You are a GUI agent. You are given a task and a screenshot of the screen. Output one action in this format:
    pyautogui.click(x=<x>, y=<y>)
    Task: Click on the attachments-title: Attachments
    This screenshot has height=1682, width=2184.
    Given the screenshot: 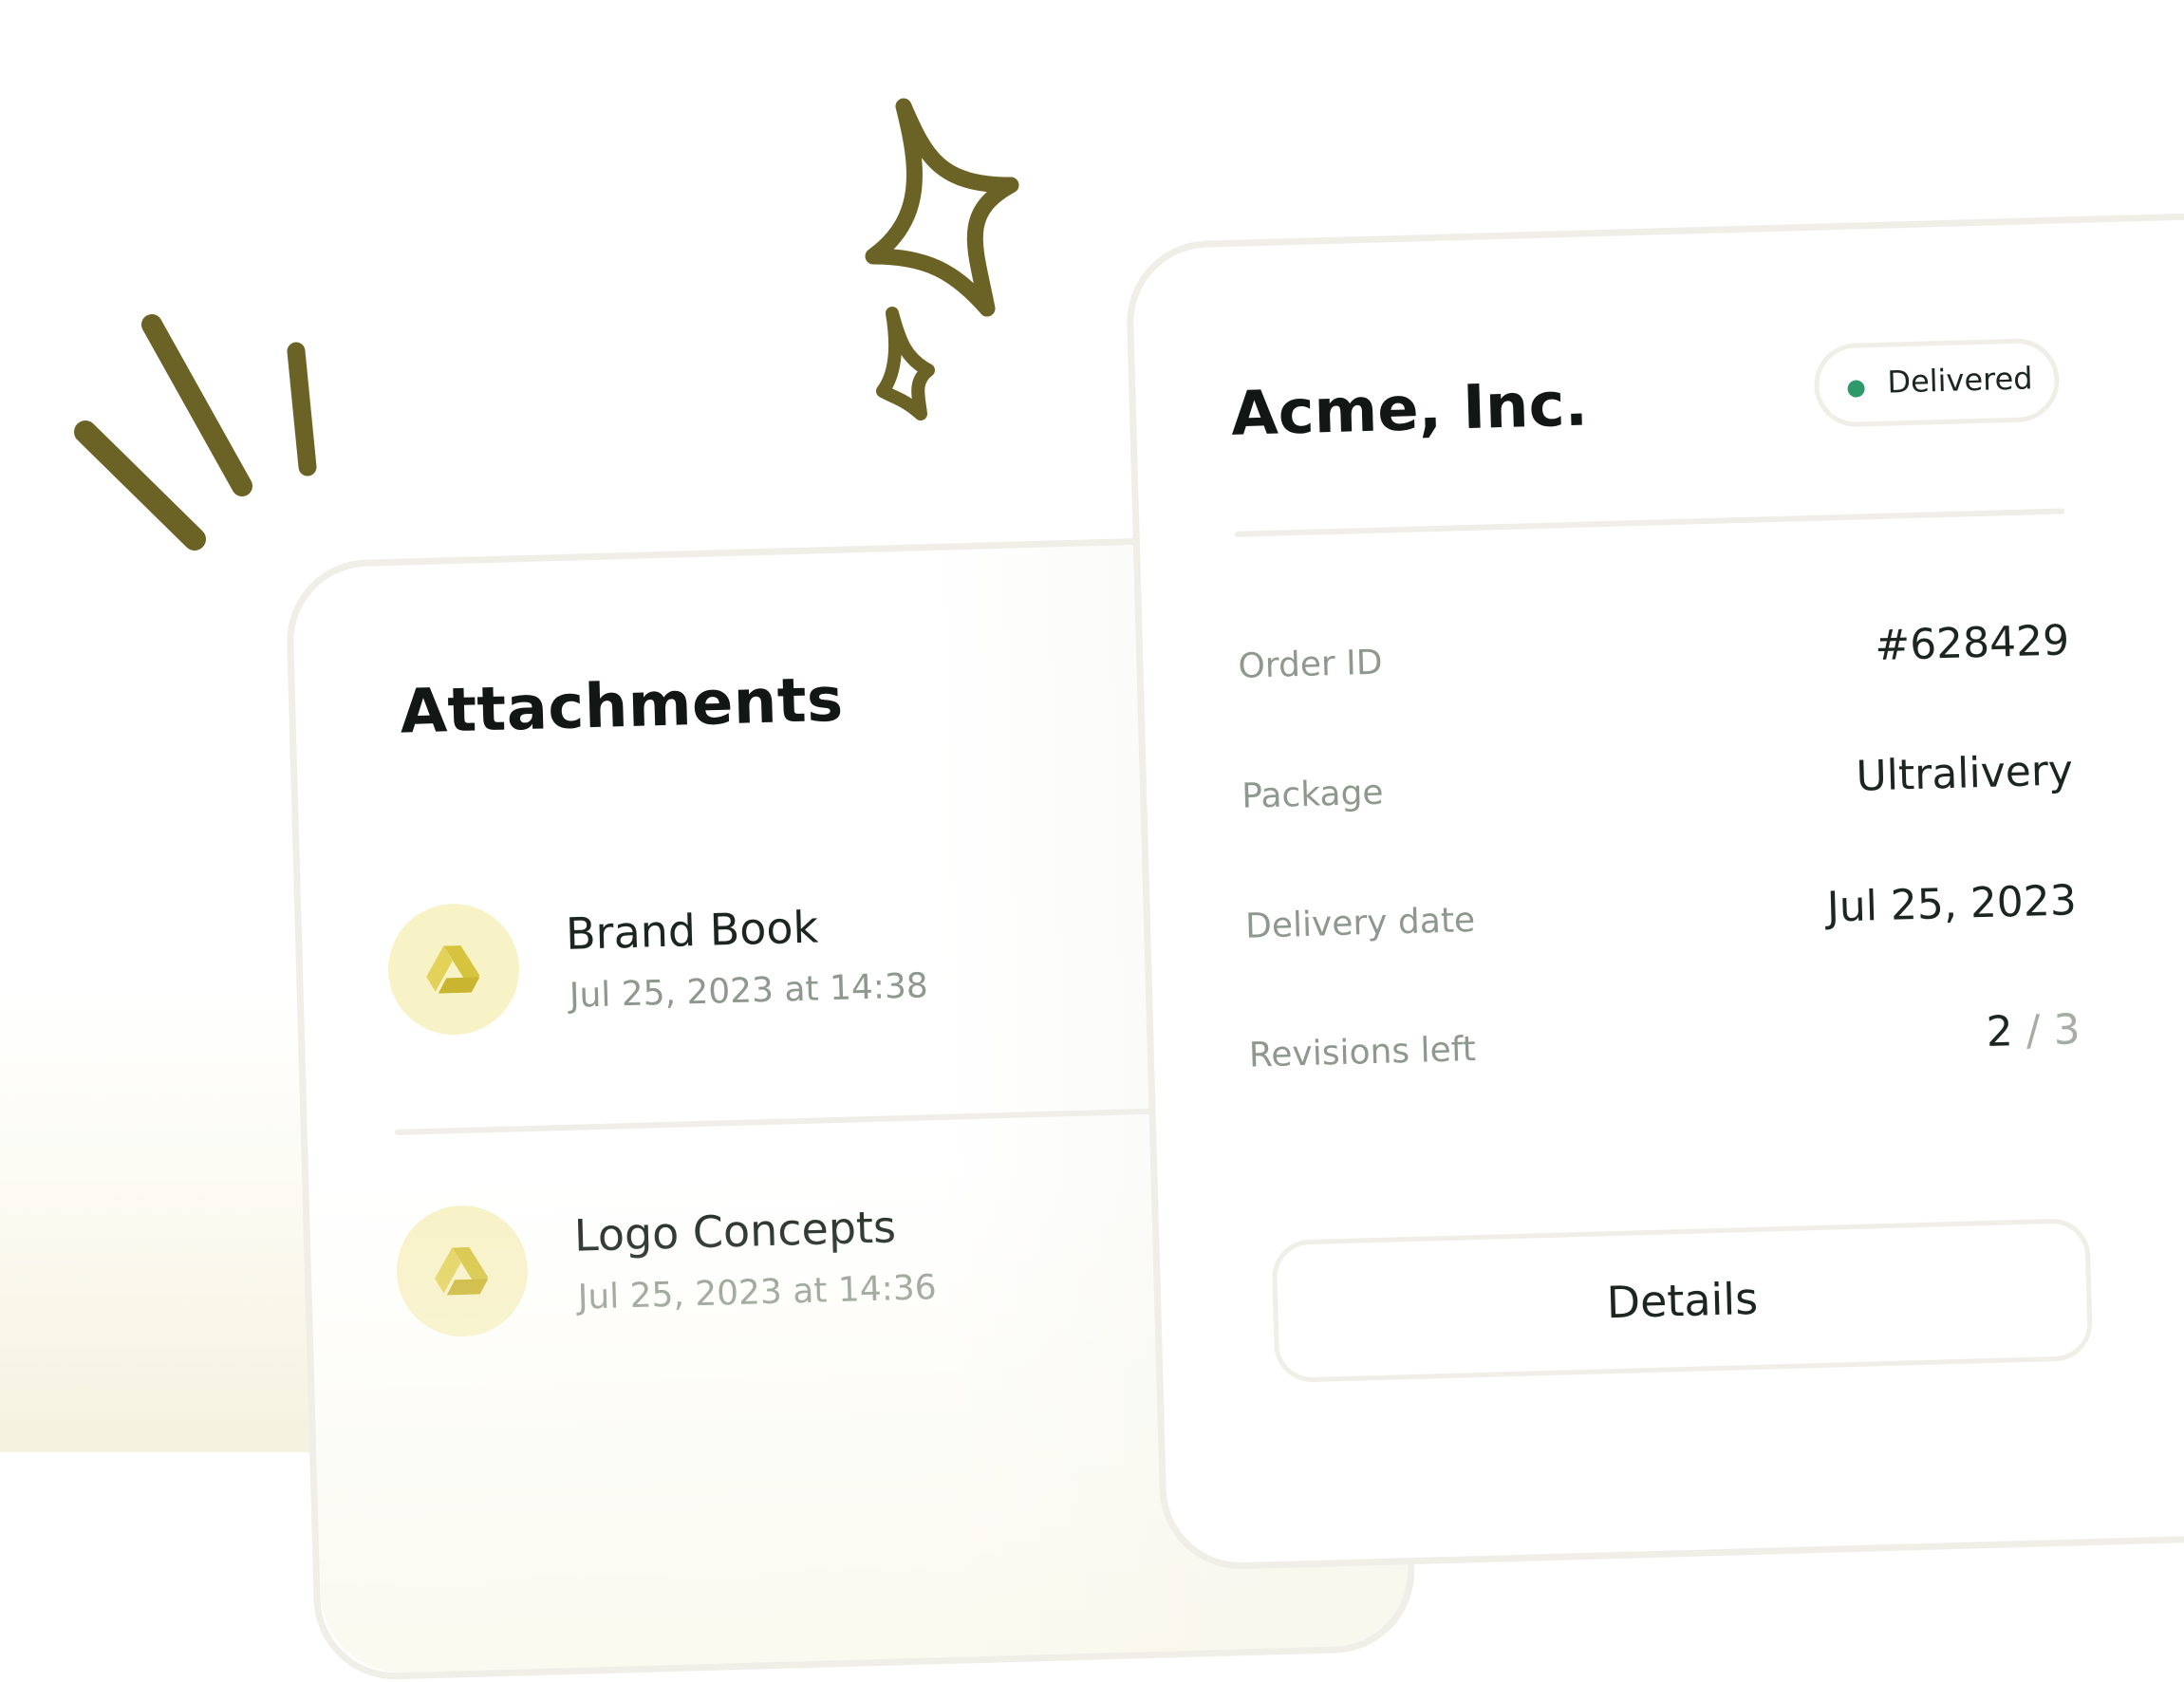 What is the action you would take?
    pyautogui.click(x=622, y=706)
    